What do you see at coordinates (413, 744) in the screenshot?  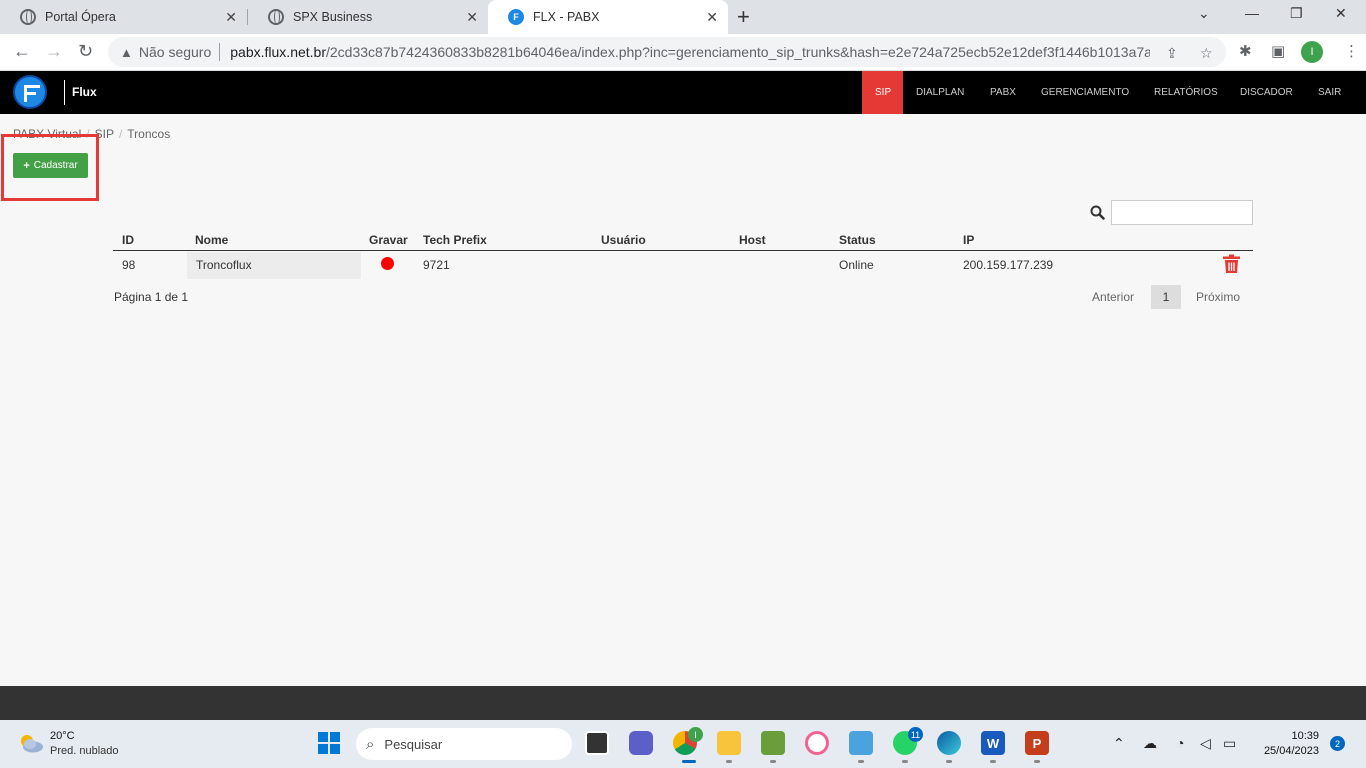 I see `taskbar-search-placeholder: Pesquisar` at bounding box center [413, 744].